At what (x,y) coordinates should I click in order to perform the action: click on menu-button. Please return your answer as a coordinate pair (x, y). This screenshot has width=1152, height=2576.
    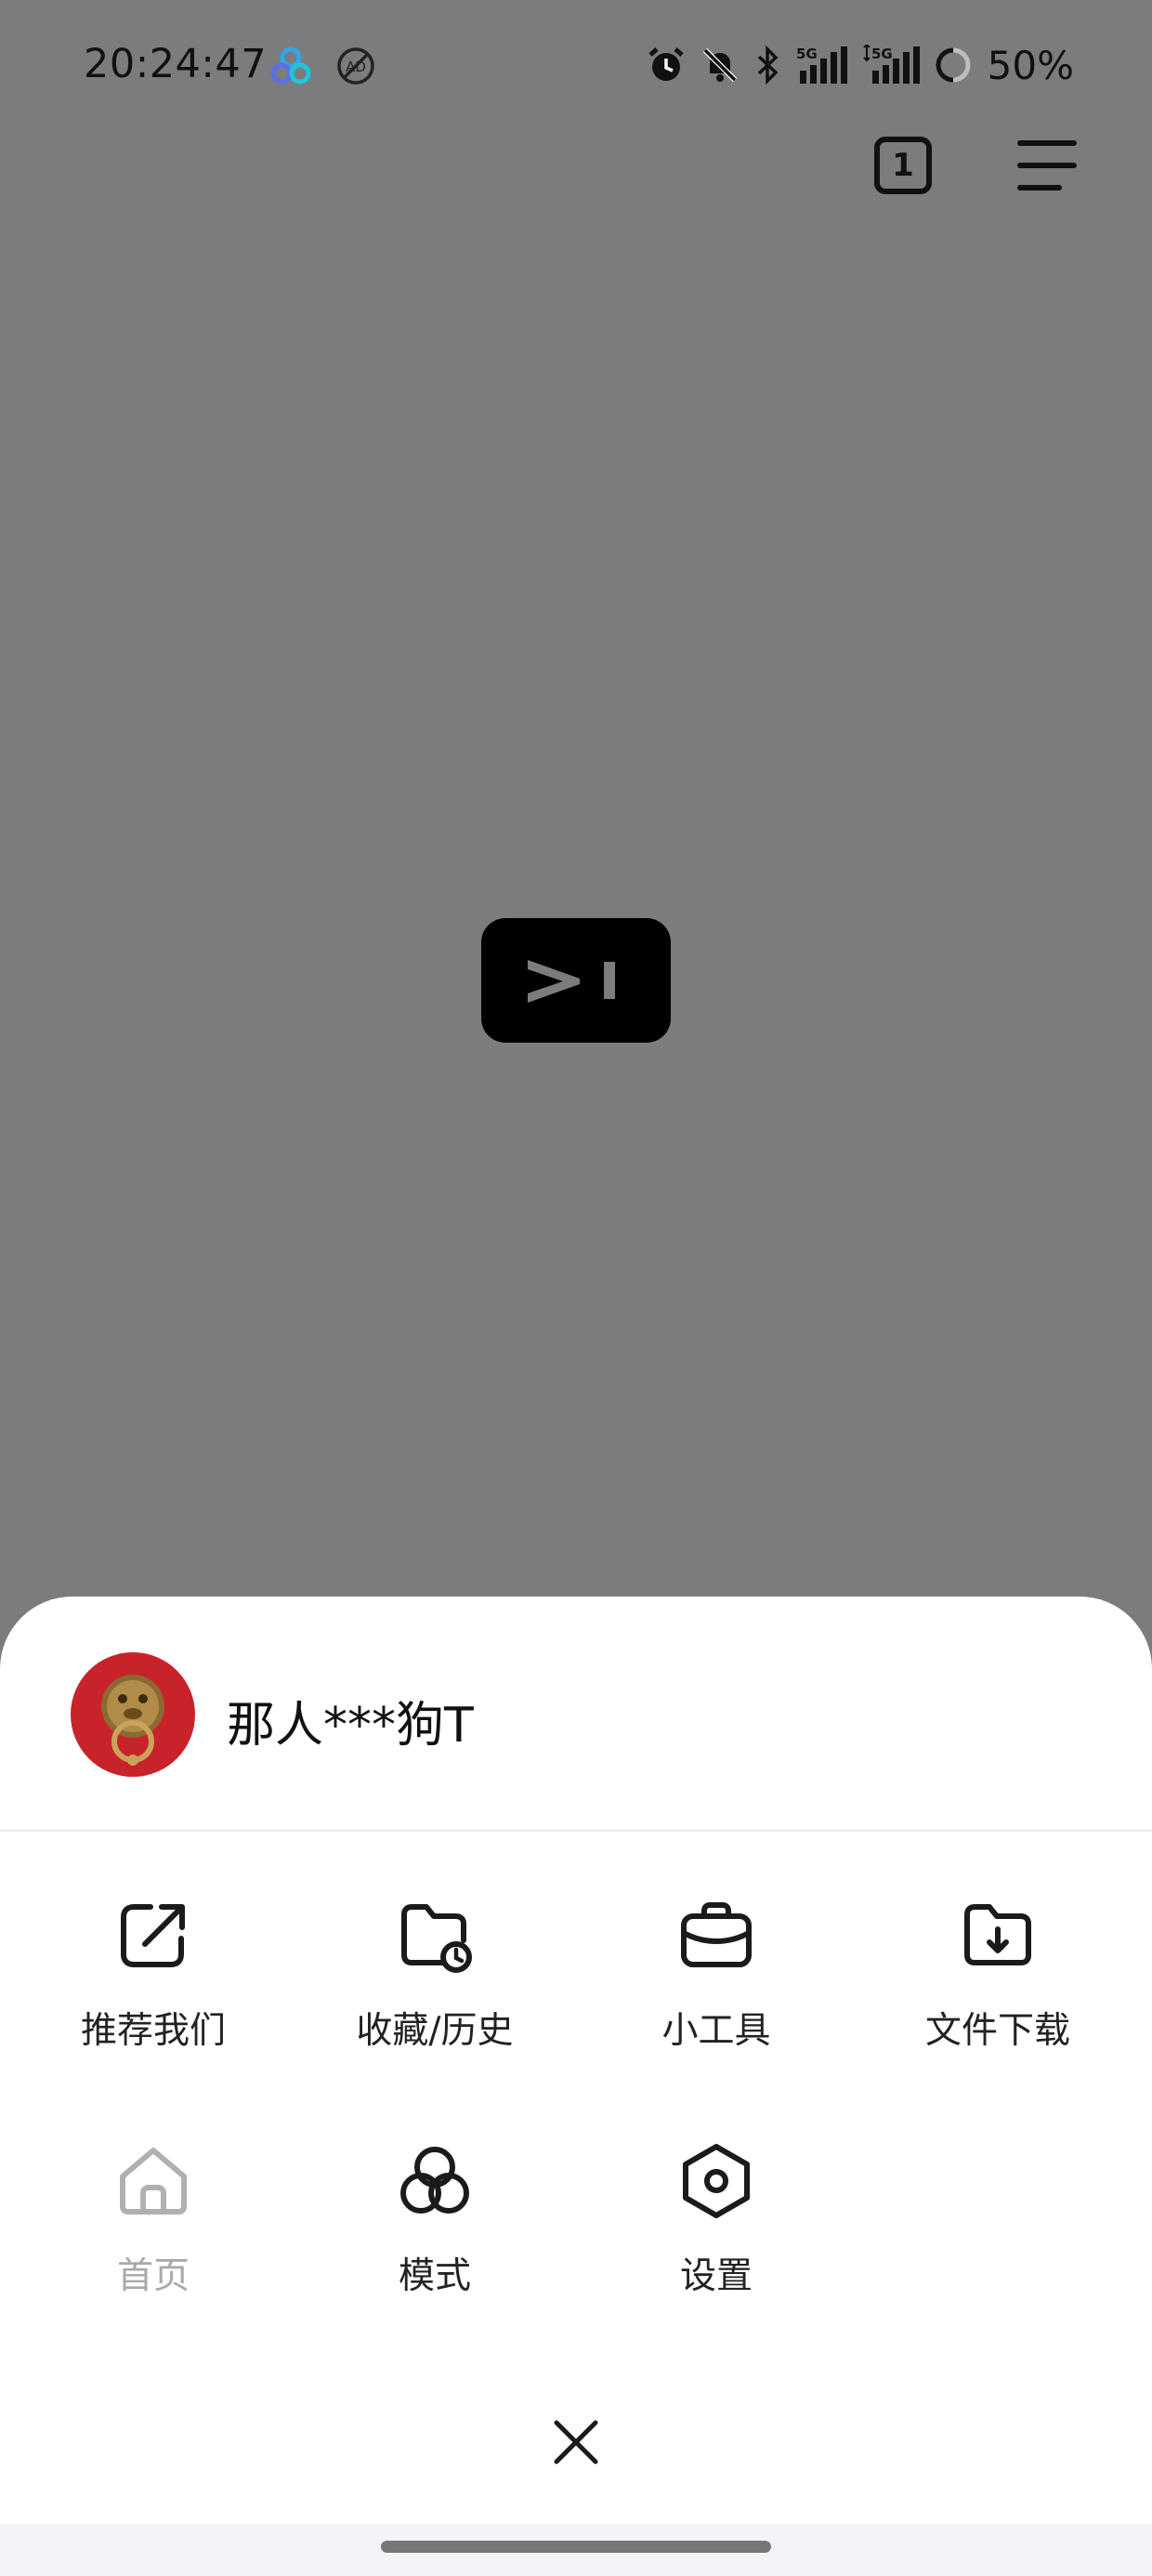
    Looking at the image, I should click on (1046, 165).